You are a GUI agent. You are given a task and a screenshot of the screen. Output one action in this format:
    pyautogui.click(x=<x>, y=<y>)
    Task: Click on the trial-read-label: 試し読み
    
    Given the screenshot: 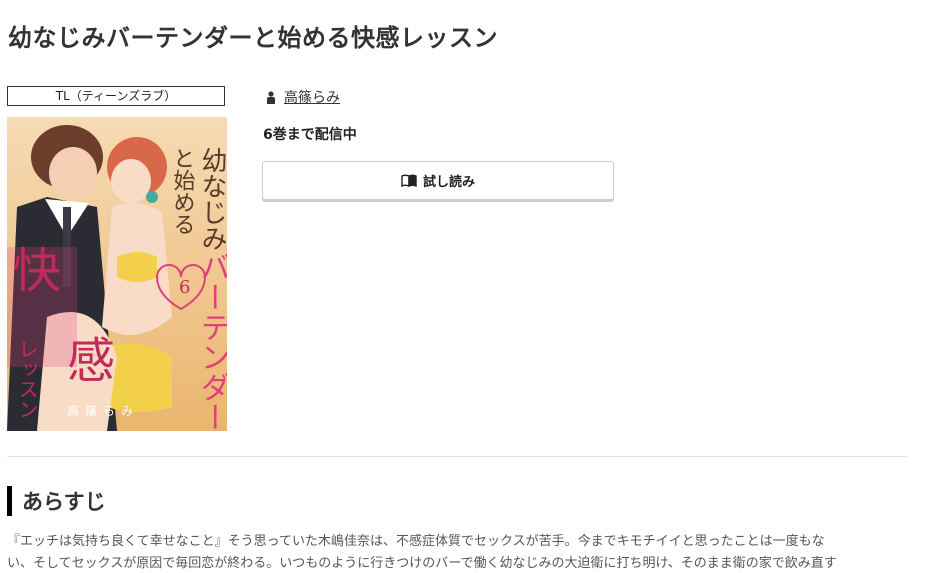 What is the action you would take?
    pyautogui.click(x=448, y=182)
    